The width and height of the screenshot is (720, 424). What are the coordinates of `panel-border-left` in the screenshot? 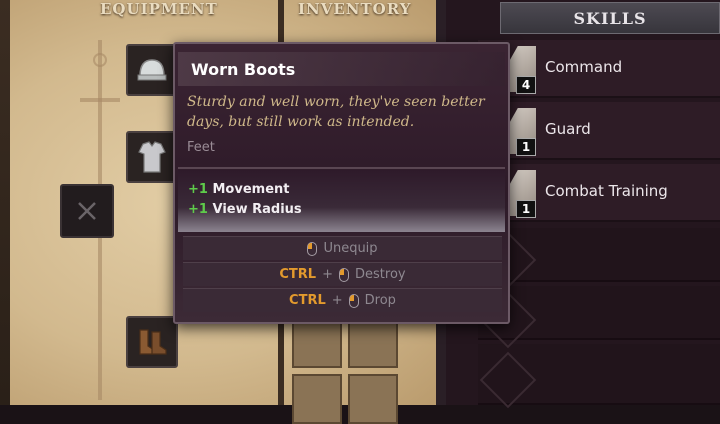 It's located at (5, 202).